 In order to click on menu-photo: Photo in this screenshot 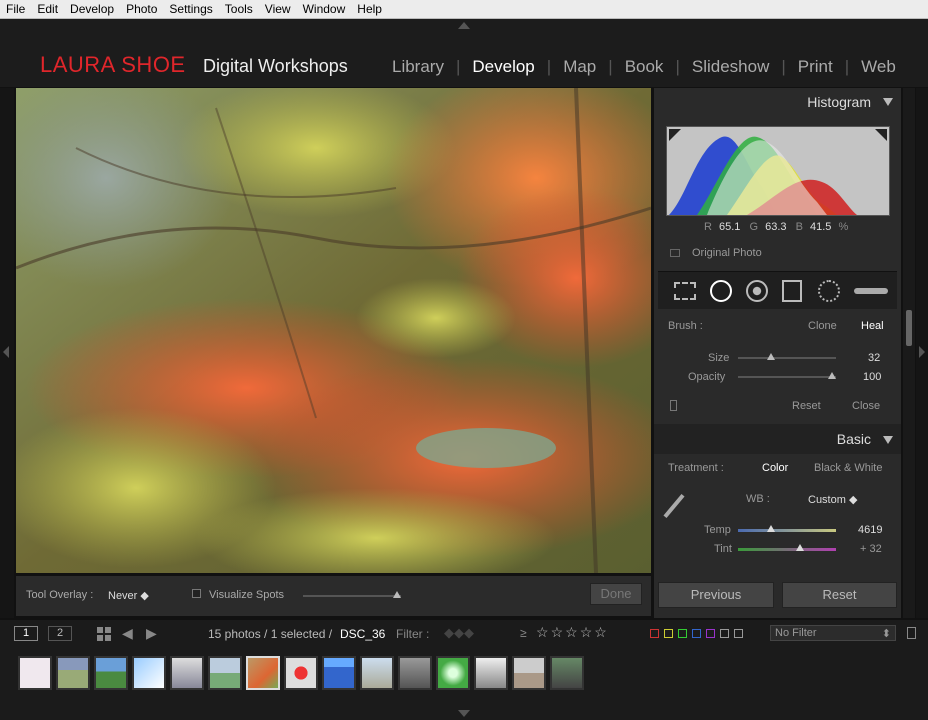, I will do `click(141, 9)`.